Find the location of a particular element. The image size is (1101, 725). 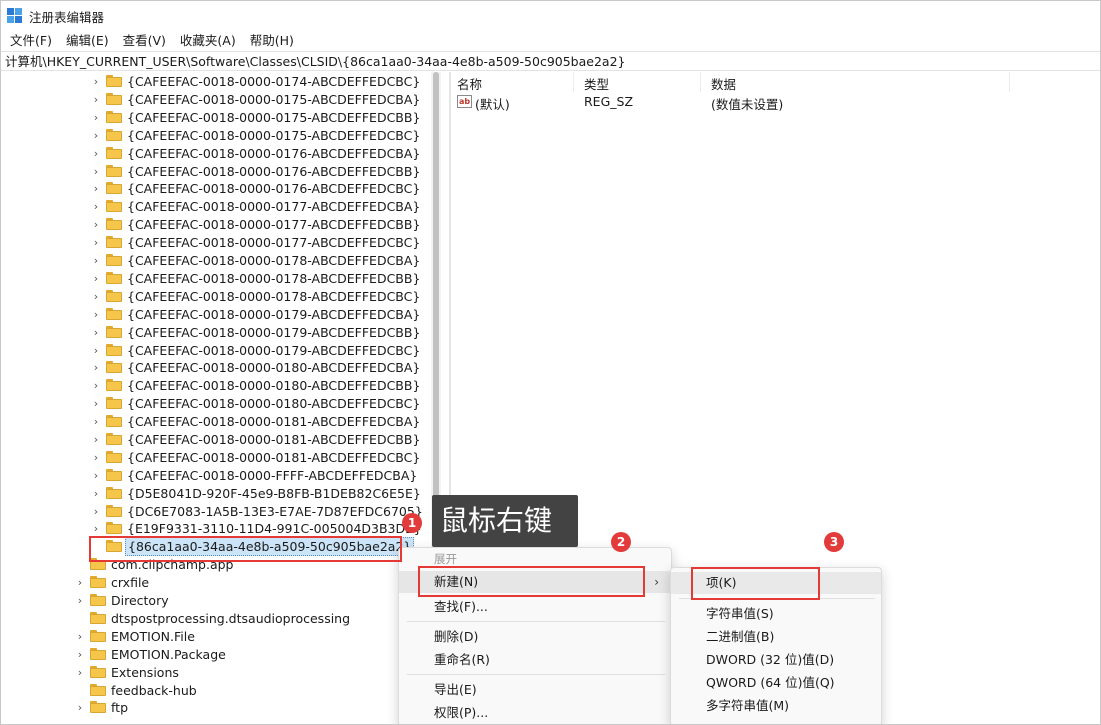

value-row: ab (默认) REG_SZ (数值未设置) is located at coordinates (776, 102).